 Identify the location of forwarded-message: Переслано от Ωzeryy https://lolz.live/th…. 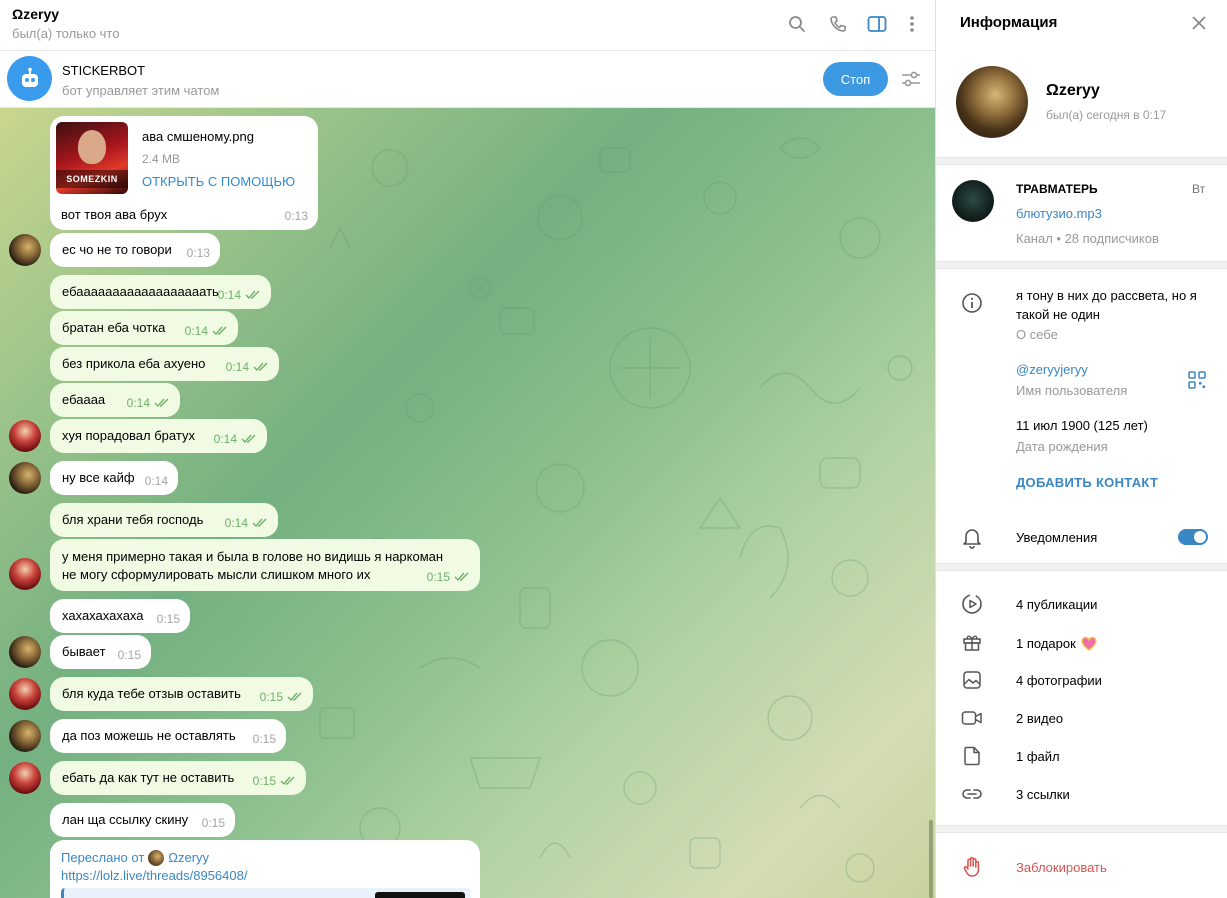
(265, 869).